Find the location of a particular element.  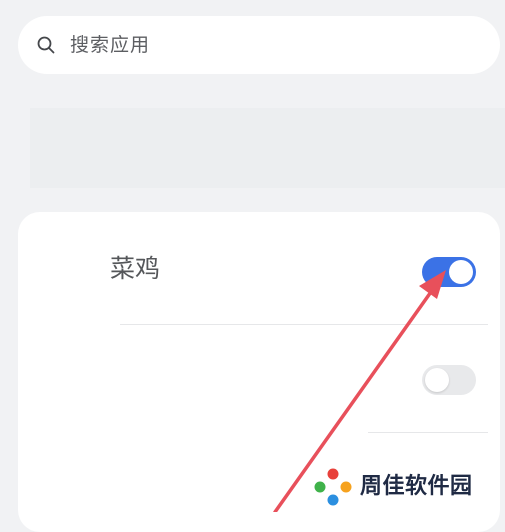

search-icon is located at coordinates (46, 45).